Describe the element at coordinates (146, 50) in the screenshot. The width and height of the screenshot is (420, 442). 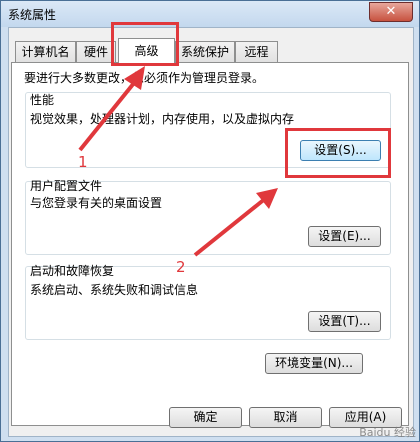
I see `tab-advanced: 高级` at that location.